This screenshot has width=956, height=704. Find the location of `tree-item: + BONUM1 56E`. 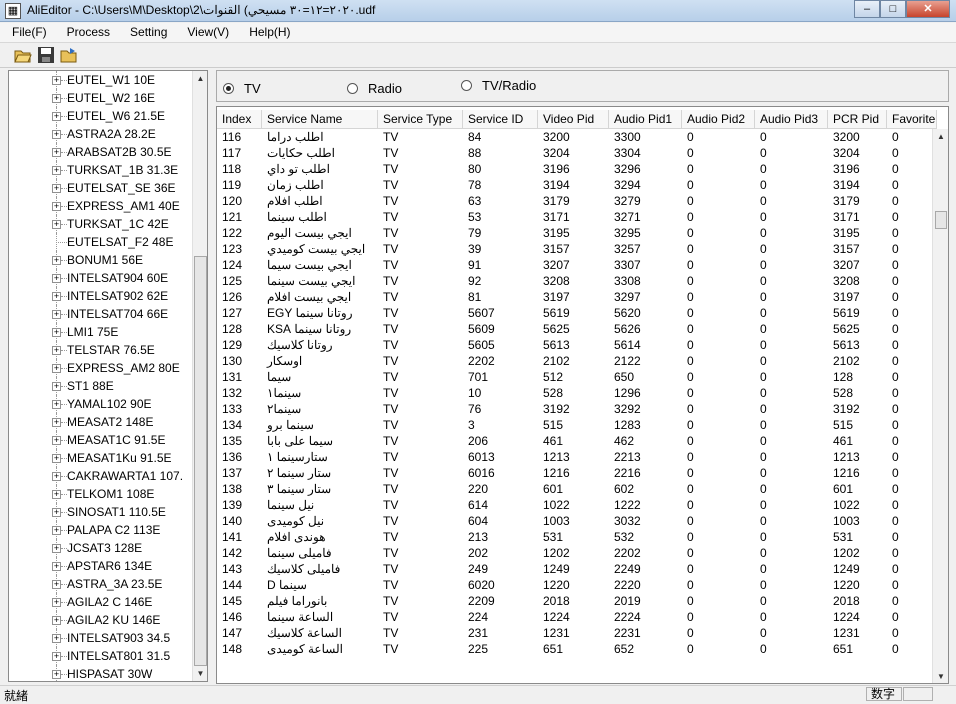

tree-item: + BONUM1 56E is located at coordinates (101, 260).